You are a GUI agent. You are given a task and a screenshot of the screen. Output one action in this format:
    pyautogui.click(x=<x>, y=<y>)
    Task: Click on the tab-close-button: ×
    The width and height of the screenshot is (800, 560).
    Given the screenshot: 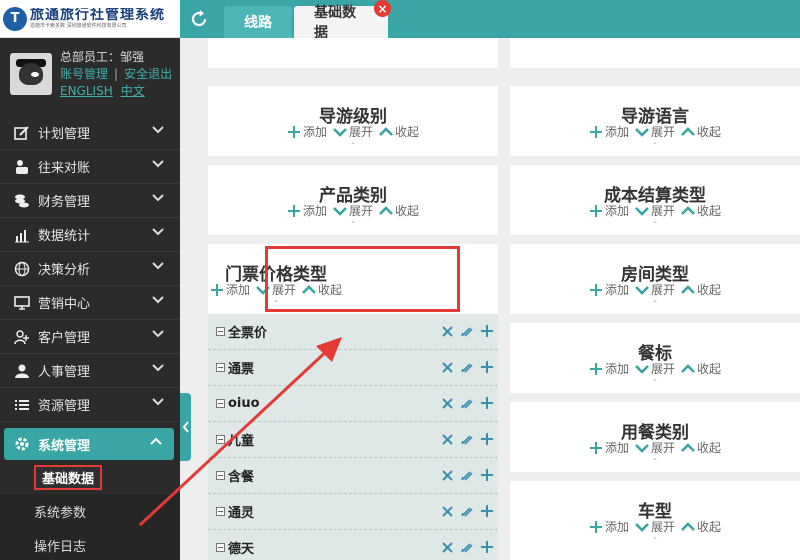 What is the action you would take?
    pyautogui.click(x=382, y=8)
    